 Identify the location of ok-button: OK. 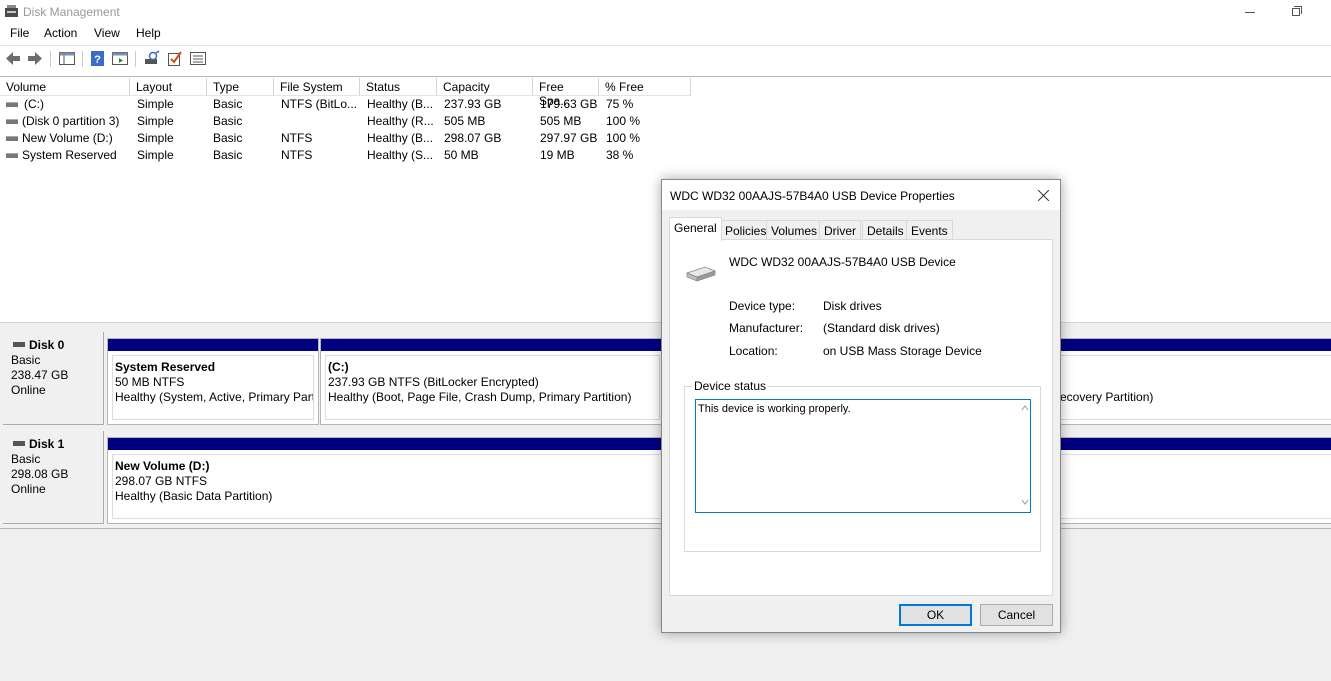
(935, 615).